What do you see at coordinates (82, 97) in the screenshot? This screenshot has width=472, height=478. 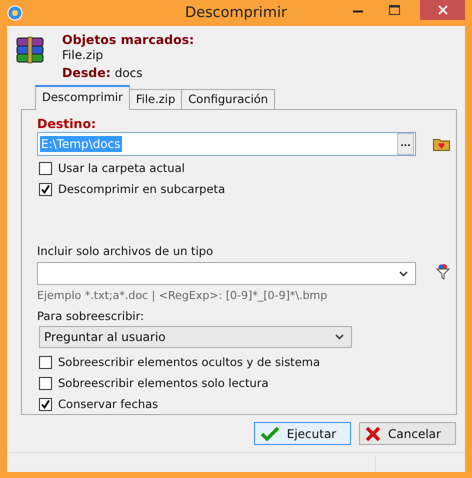 I see `tab: Descomprimir` at bounding box center [82, 97].